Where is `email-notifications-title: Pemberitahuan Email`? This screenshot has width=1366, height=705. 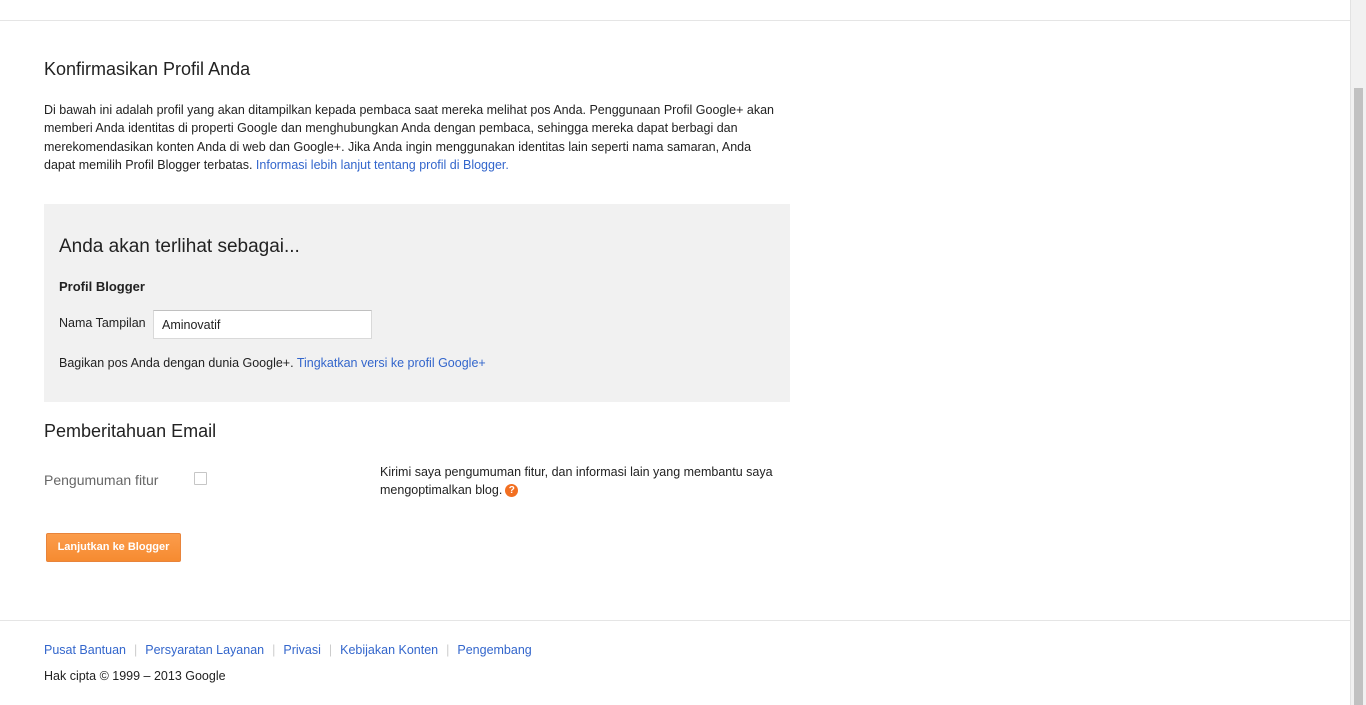 email-notifications-title: Pemberitahuan Email is located at coordinates (130, 431).